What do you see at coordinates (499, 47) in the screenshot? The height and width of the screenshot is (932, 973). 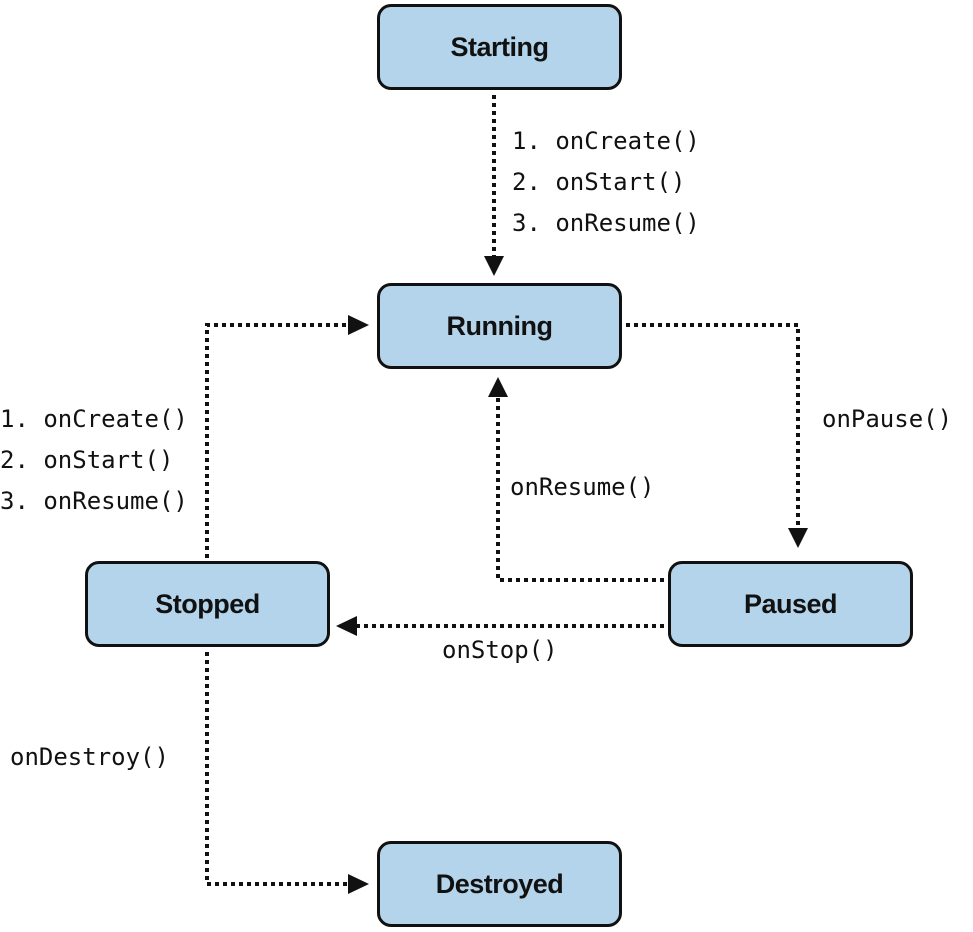 I see `state-starting: Starting` at bounding box center [499, 47].